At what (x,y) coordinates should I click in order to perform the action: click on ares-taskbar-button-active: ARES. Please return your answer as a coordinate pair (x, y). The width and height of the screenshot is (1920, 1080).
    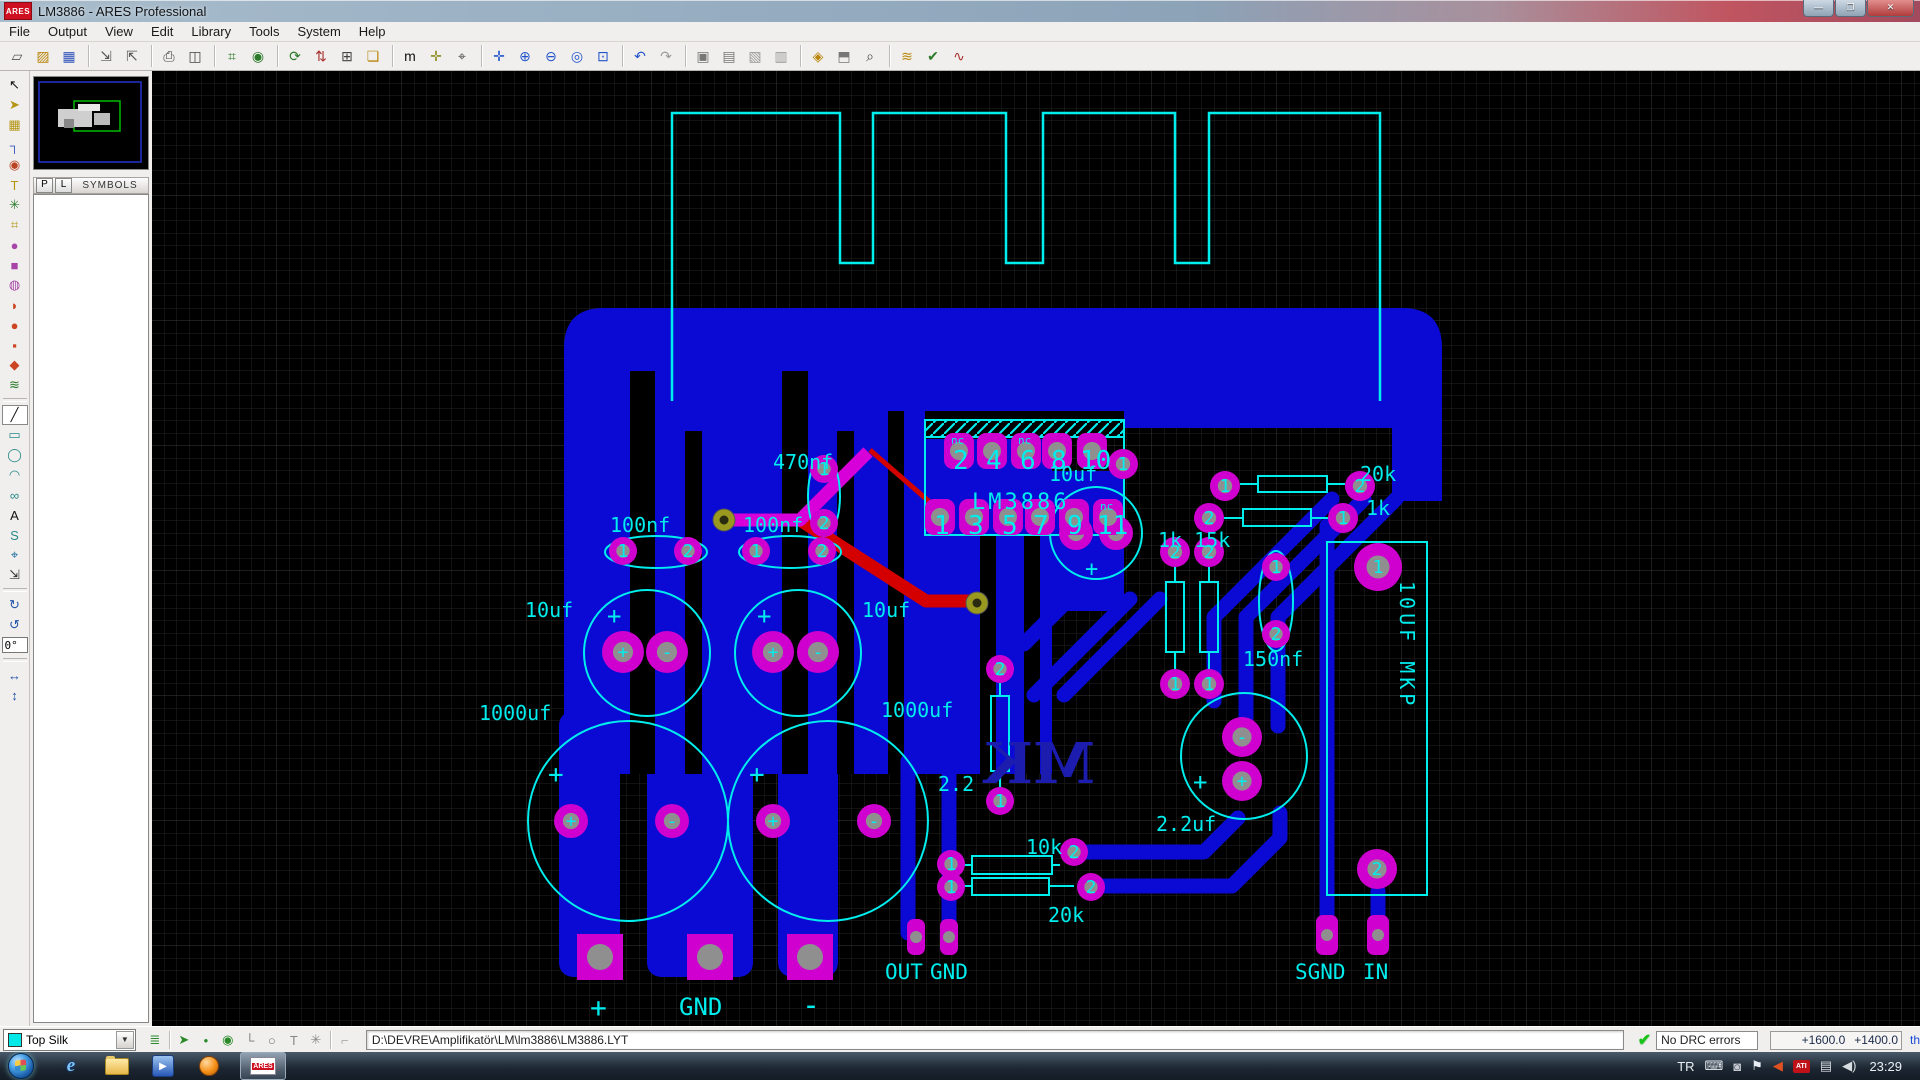
    Looking at the image, I should click on (263, 1066).